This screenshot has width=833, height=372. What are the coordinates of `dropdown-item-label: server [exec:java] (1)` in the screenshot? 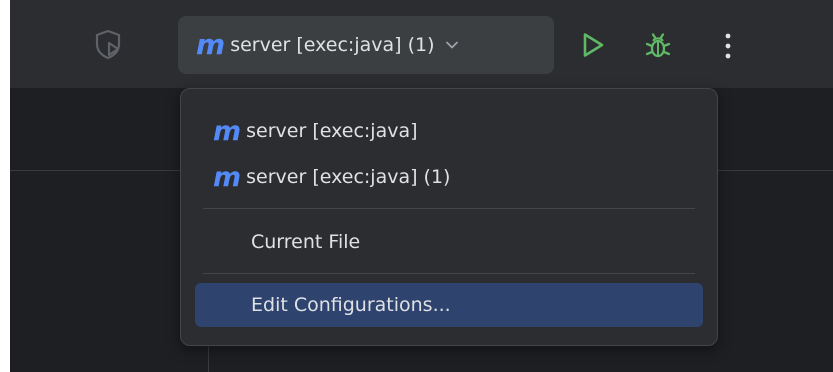 It's located at (348, 177).